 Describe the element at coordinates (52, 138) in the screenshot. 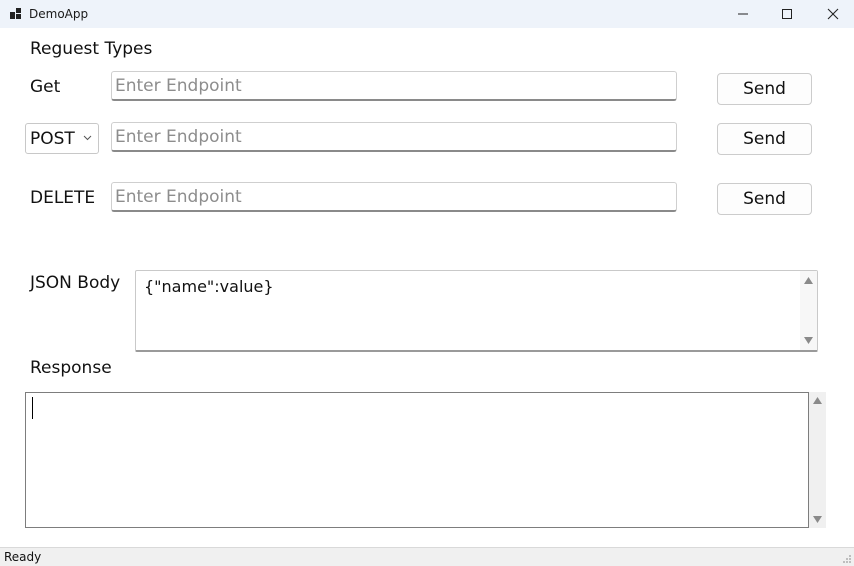

I see `method-dropdown-value: POST` at that location.